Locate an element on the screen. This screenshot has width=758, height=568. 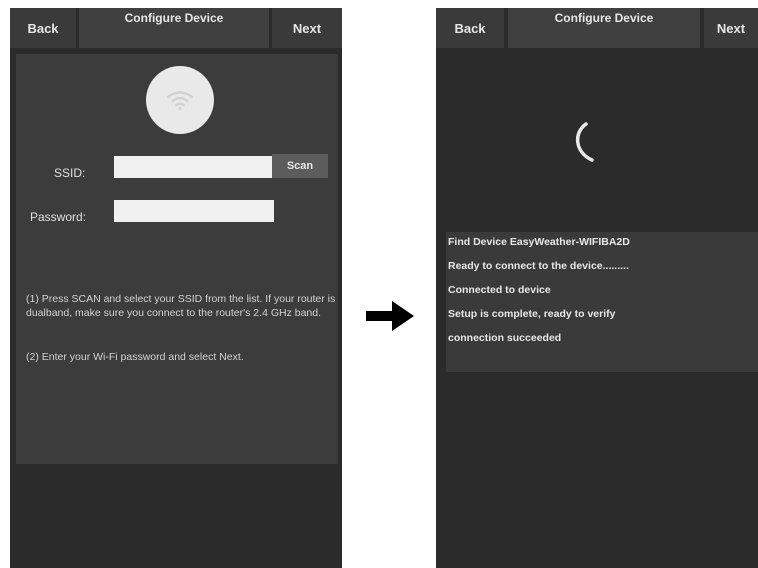
password-input is located at coordinates (194, 211).